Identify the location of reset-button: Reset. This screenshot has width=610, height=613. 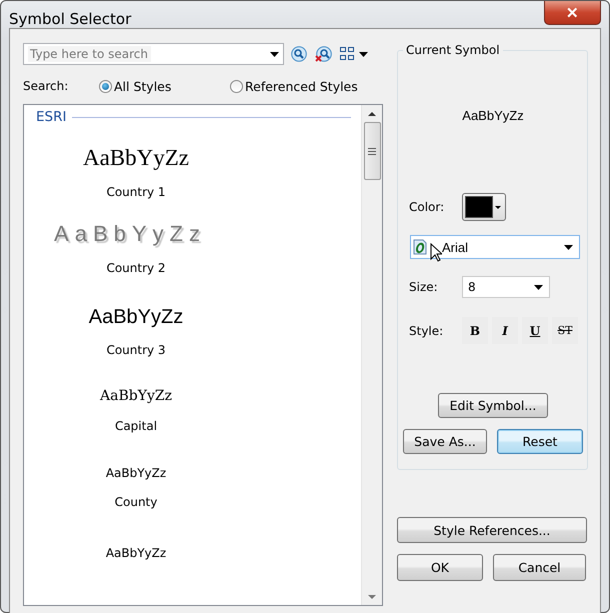
(540, 441).